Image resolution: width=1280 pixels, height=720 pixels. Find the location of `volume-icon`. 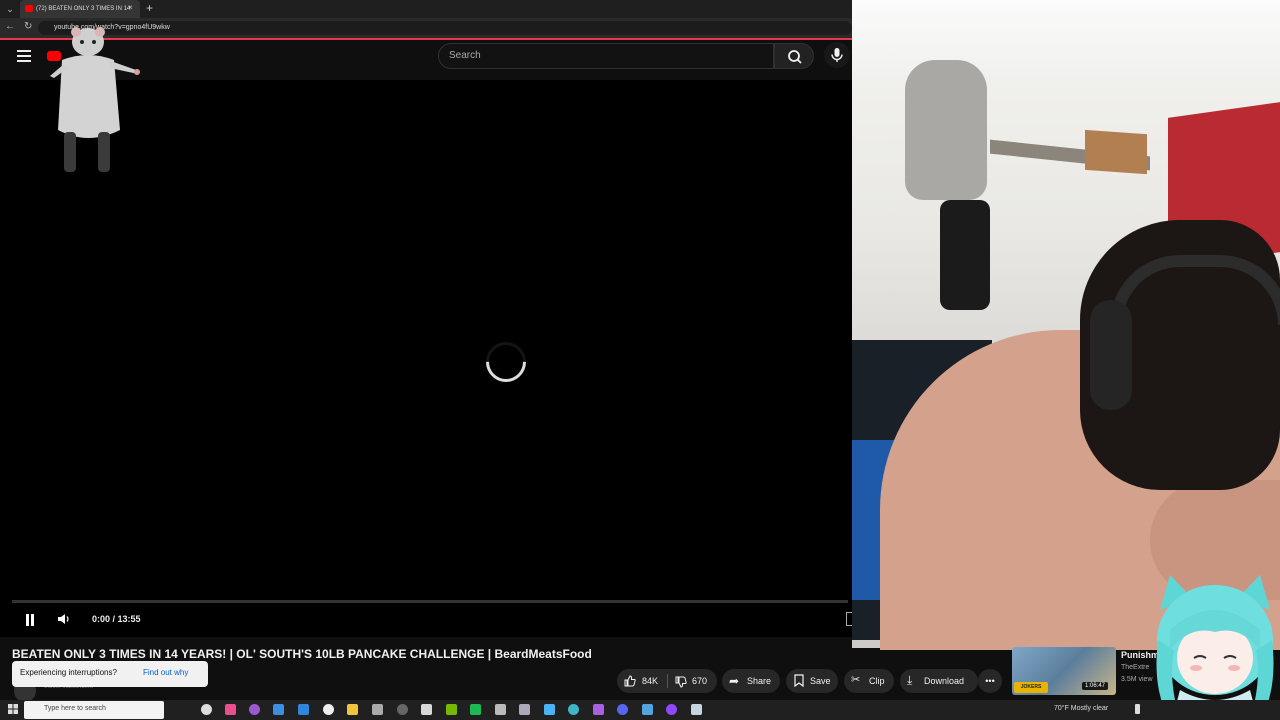

volume-icon is located at coordinates (63, 619).